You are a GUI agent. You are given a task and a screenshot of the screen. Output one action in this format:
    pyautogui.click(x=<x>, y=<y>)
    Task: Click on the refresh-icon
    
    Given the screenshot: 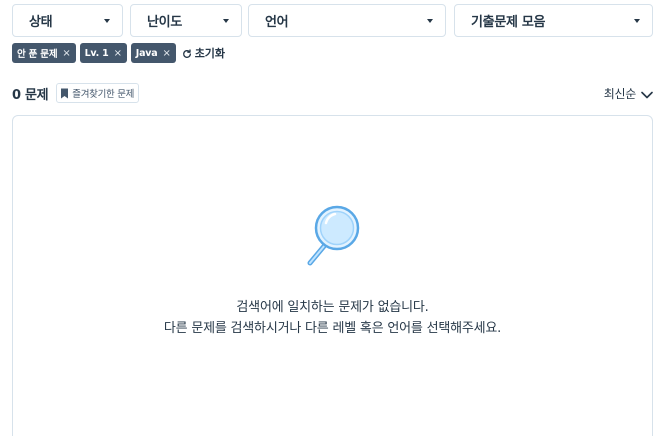 What is the action you would take?
    pyautogui.click(x=187, y=53)
    